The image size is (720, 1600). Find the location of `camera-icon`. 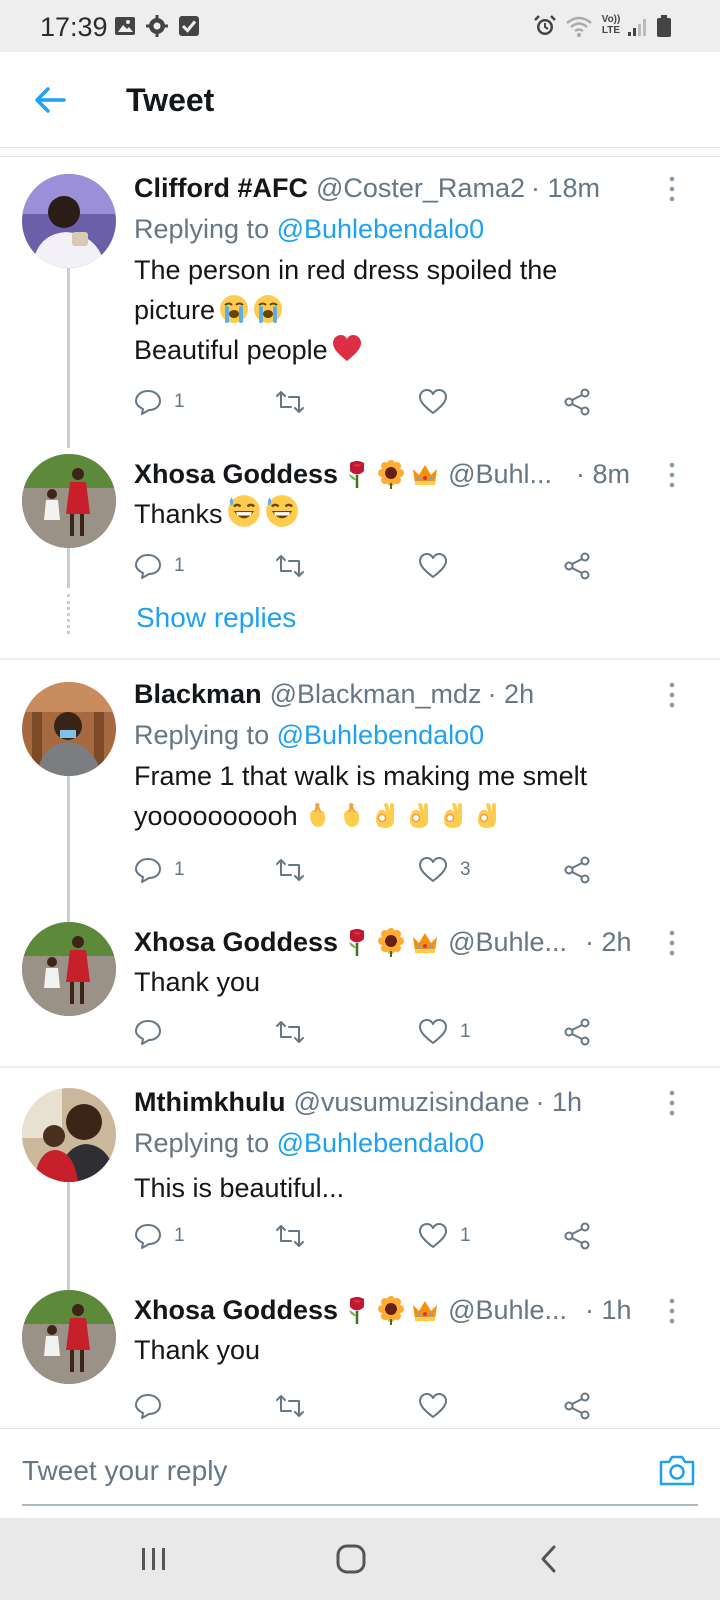

camera-icon is located at coordinates (677, 1470).